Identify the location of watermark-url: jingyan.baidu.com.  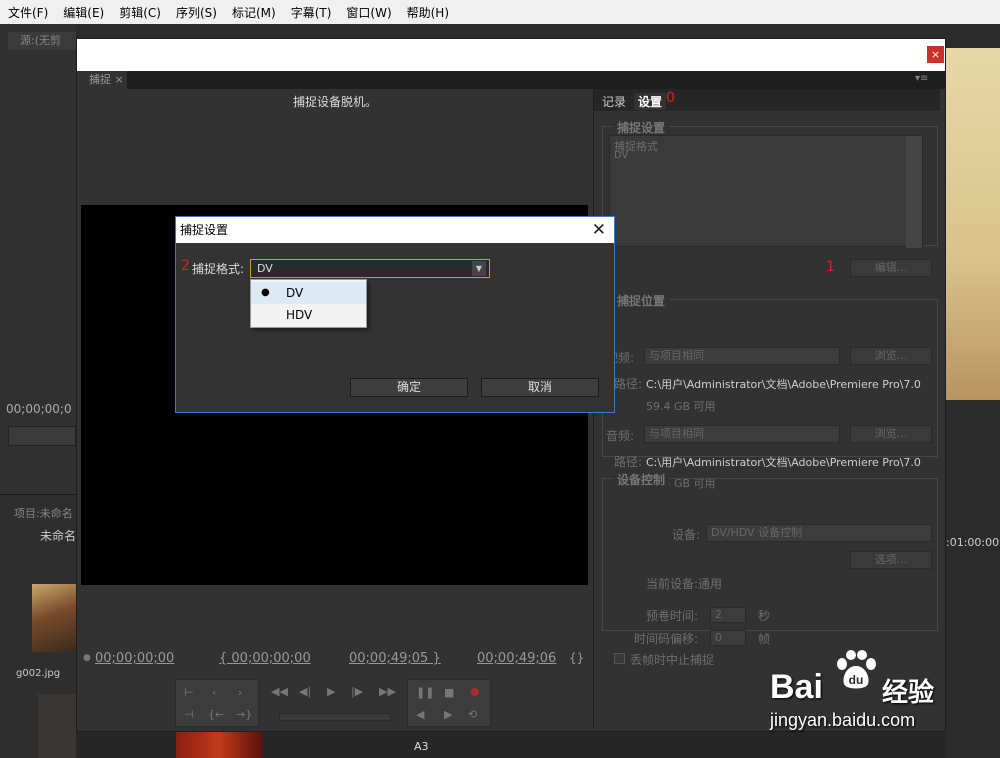
(843, 720).